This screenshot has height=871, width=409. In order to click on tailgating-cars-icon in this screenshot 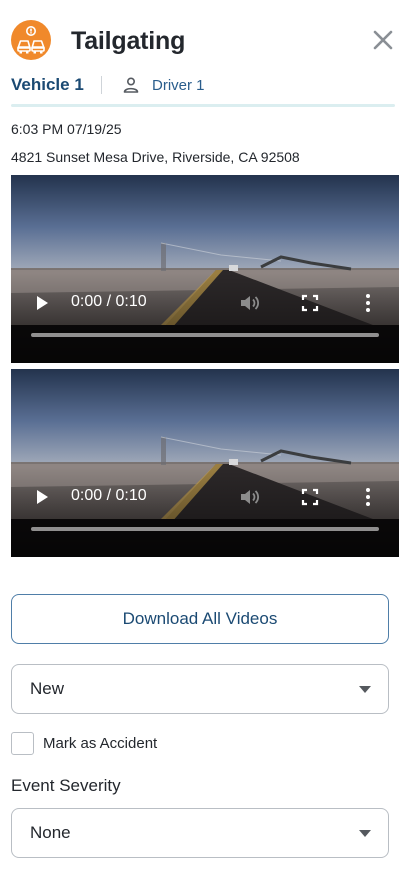, I will do `click(31, 40)`.